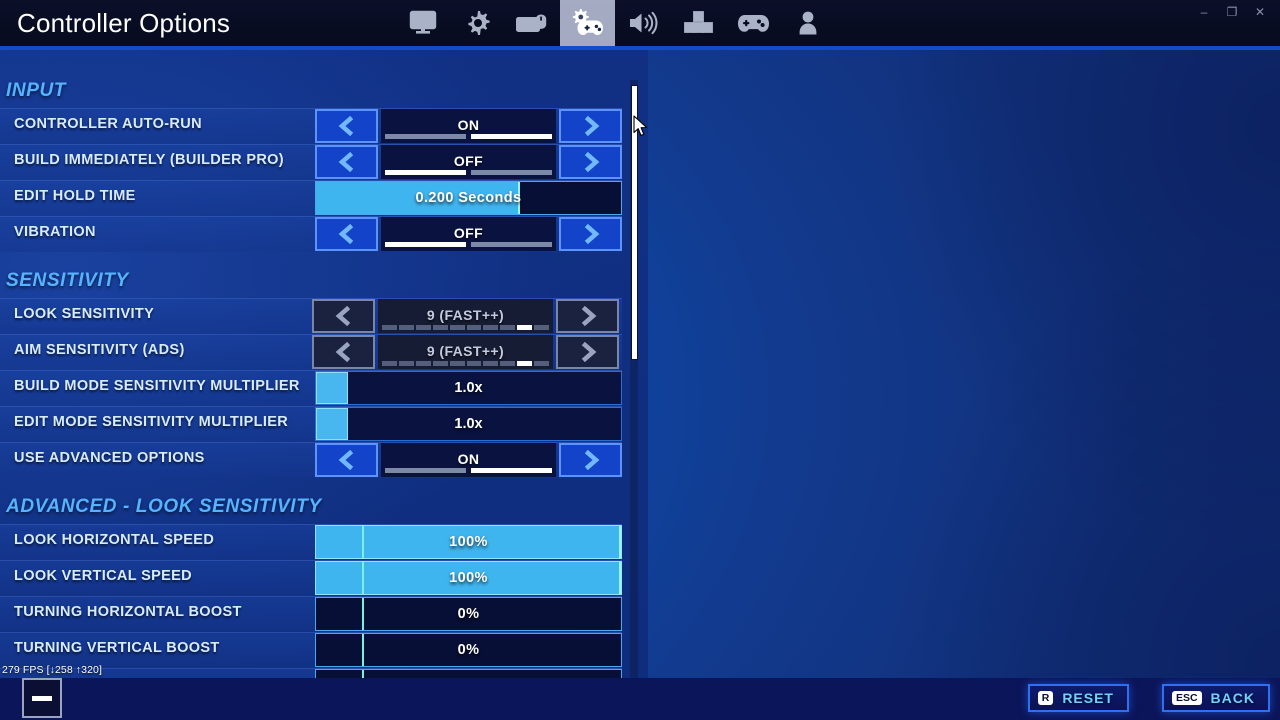 This screenshot has height=720, width=1280. Describe the element at coordinates (1260, 12) in the screenshot. I see `window-close-button: ✕` at that location.